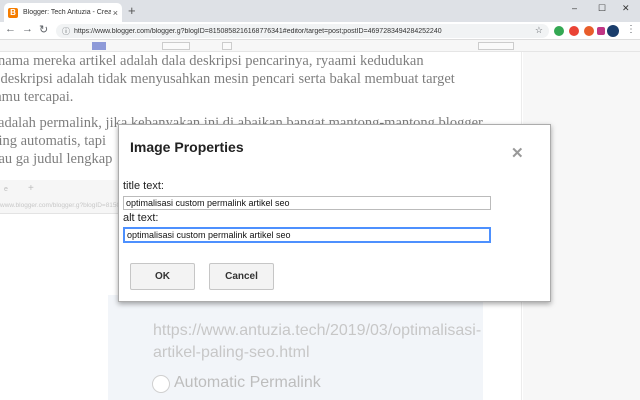 This screenshot has height=400, width=640. I want to click on editor-color-icon, so click(99, 46).